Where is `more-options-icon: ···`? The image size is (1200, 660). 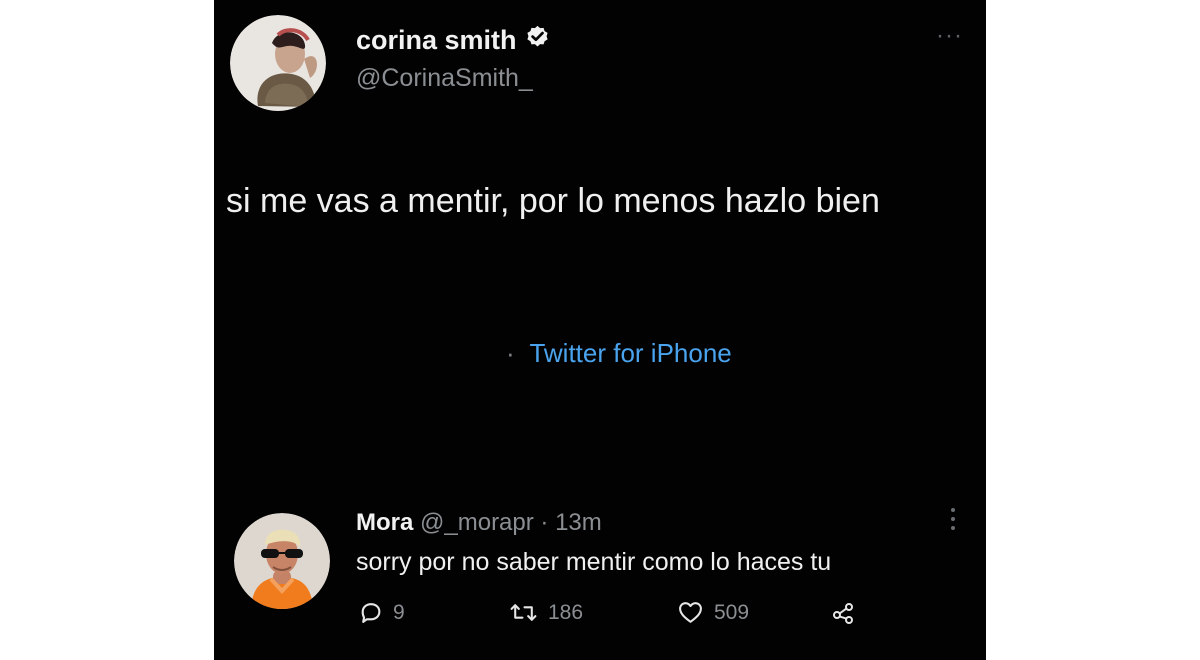
more-options-icon: ··· is located at coordinates (949, 36).